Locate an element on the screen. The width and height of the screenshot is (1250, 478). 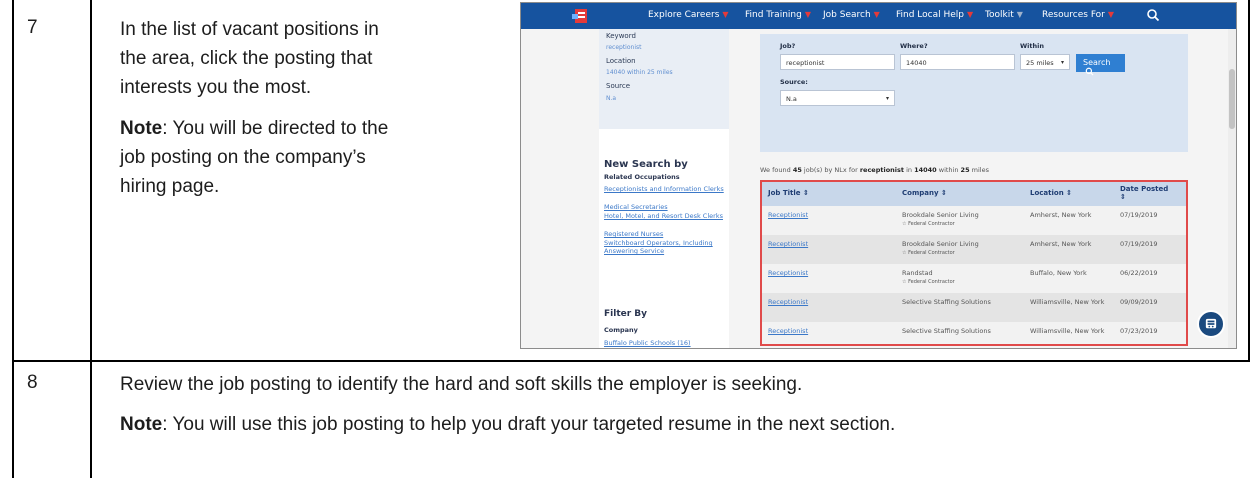
keyword-label: Keyword is located at coordinates (621, 36).